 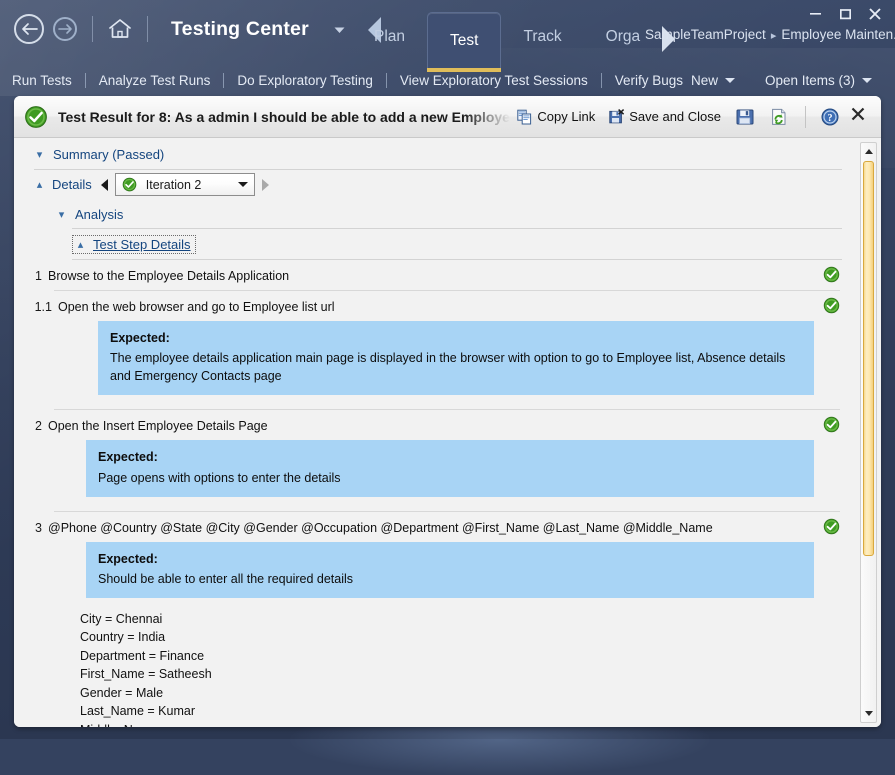 What do you see at coordinates (525, 117) in the screenshot?
I see `copy-icon` at bounding box center [525, 117].